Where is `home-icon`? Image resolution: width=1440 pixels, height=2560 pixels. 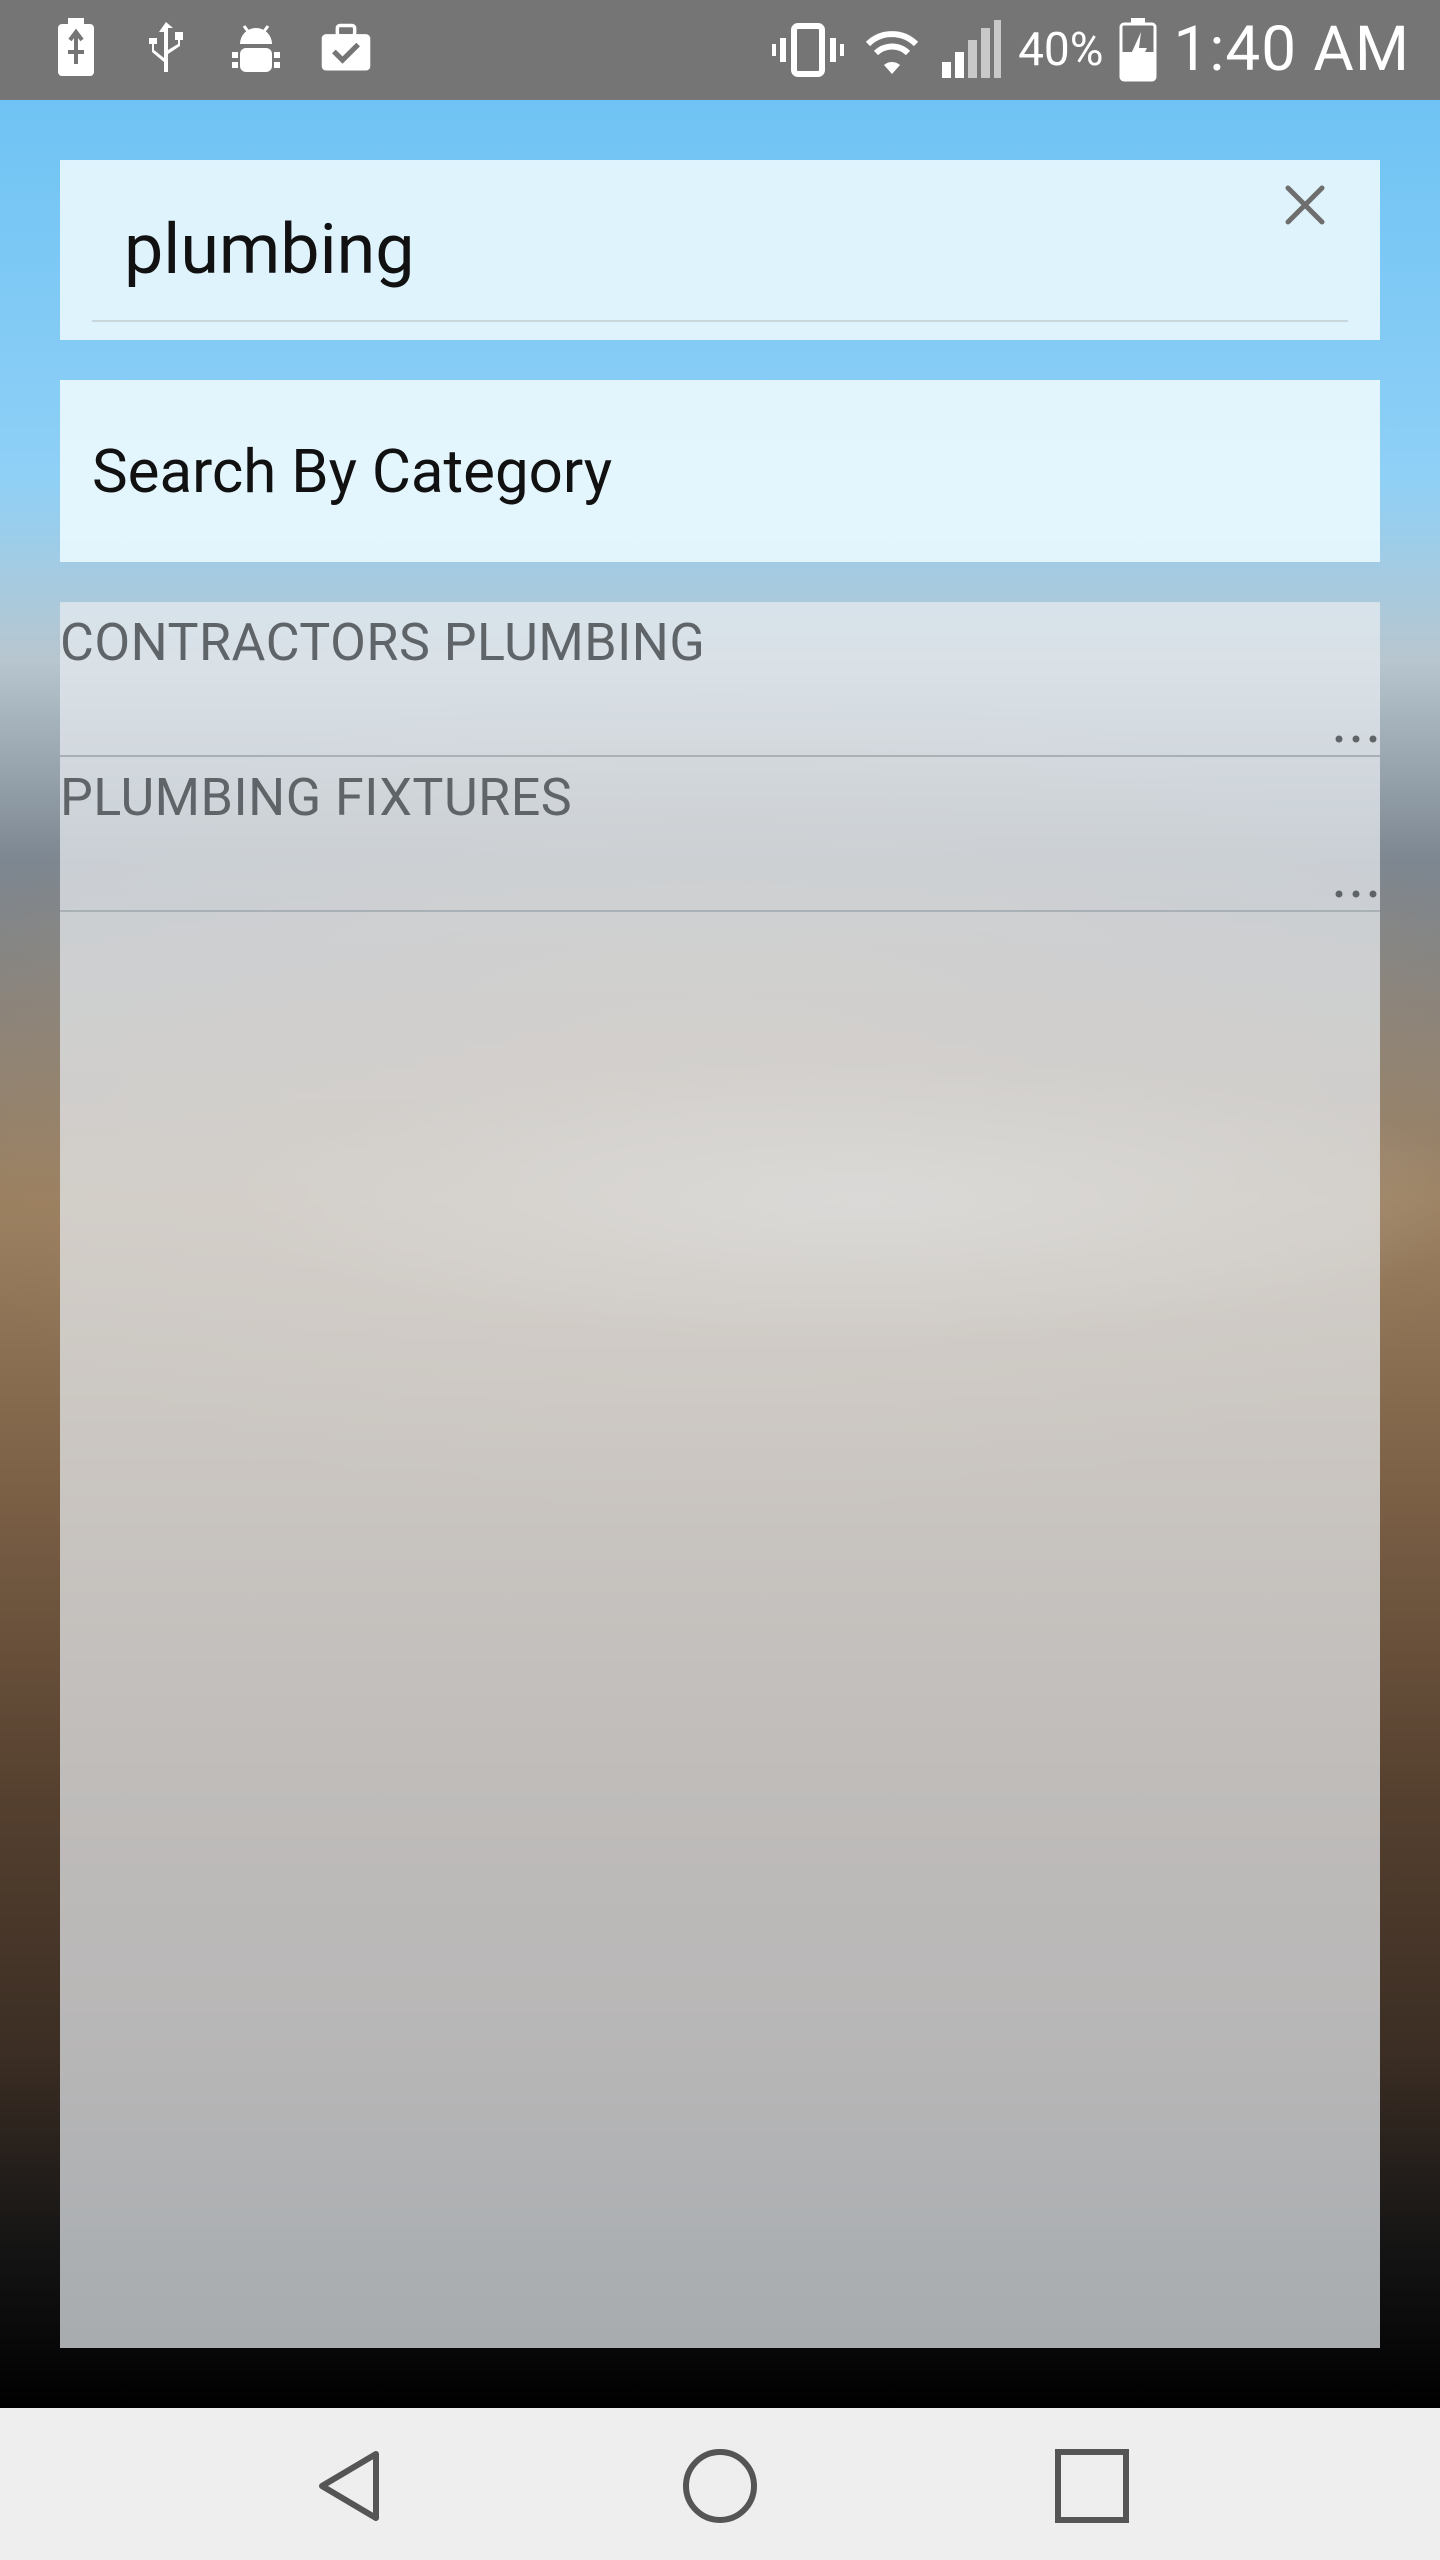 home-icon is located at coordinates (720, 2486).